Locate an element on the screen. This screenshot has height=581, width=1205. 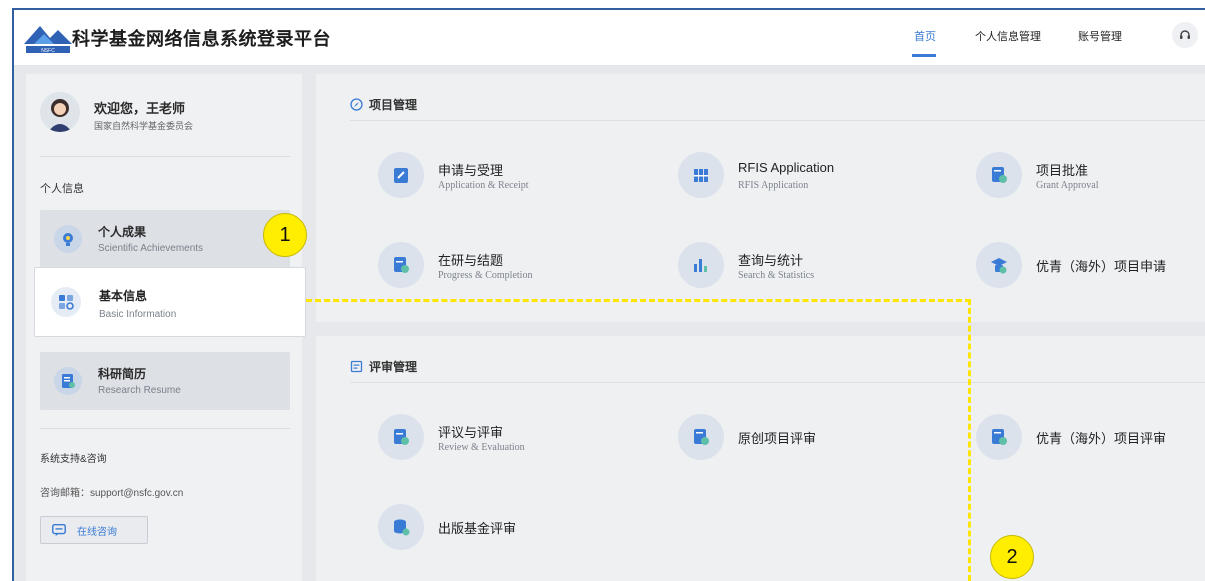
review-item-sublabel: Review & Evaluation is located at coordinates (481, 447).